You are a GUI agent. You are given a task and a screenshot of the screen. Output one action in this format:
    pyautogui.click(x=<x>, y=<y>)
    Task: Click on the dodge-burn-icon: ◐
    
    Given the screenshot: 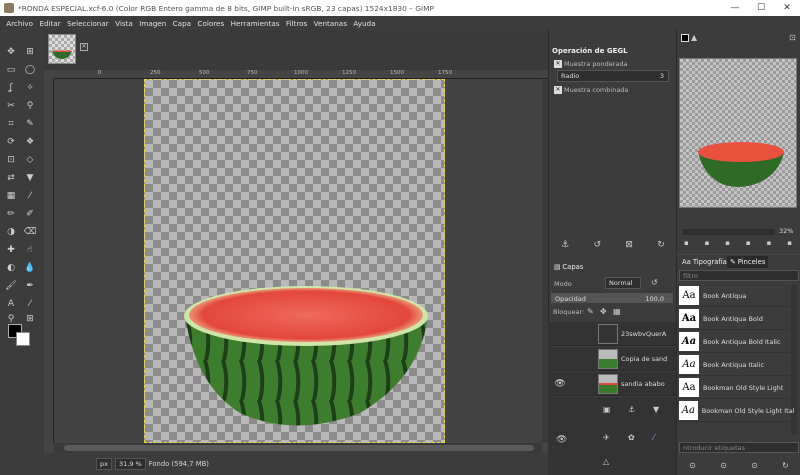 What is the action you would take?
    pyautogui.click(x=11, y=268)
    